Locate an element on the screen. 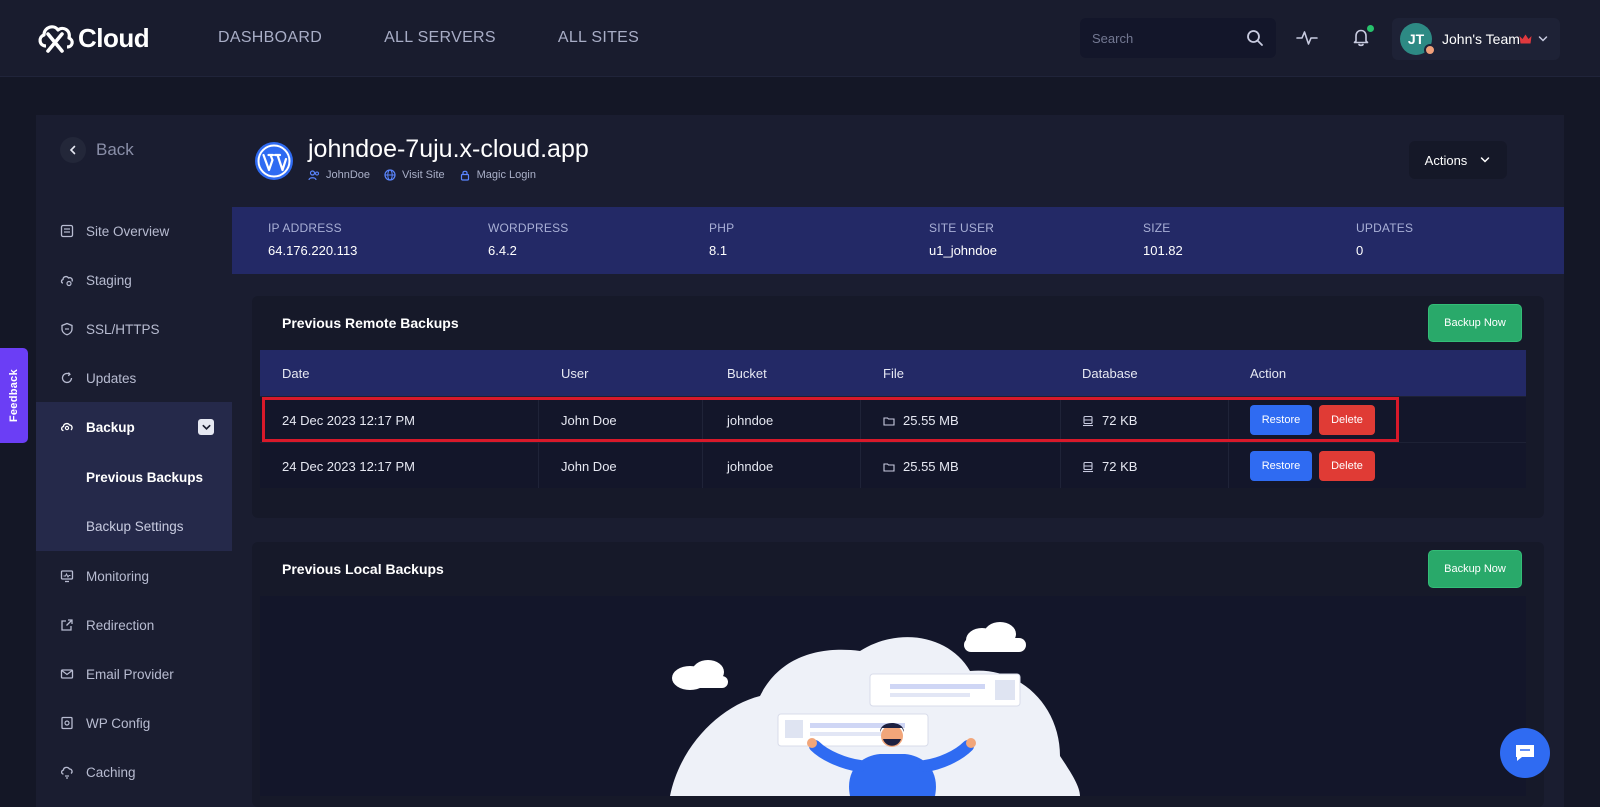 This screenshot has height=807, width=1600. cell-bucket: johndoe is located at coordinates (750, 420).